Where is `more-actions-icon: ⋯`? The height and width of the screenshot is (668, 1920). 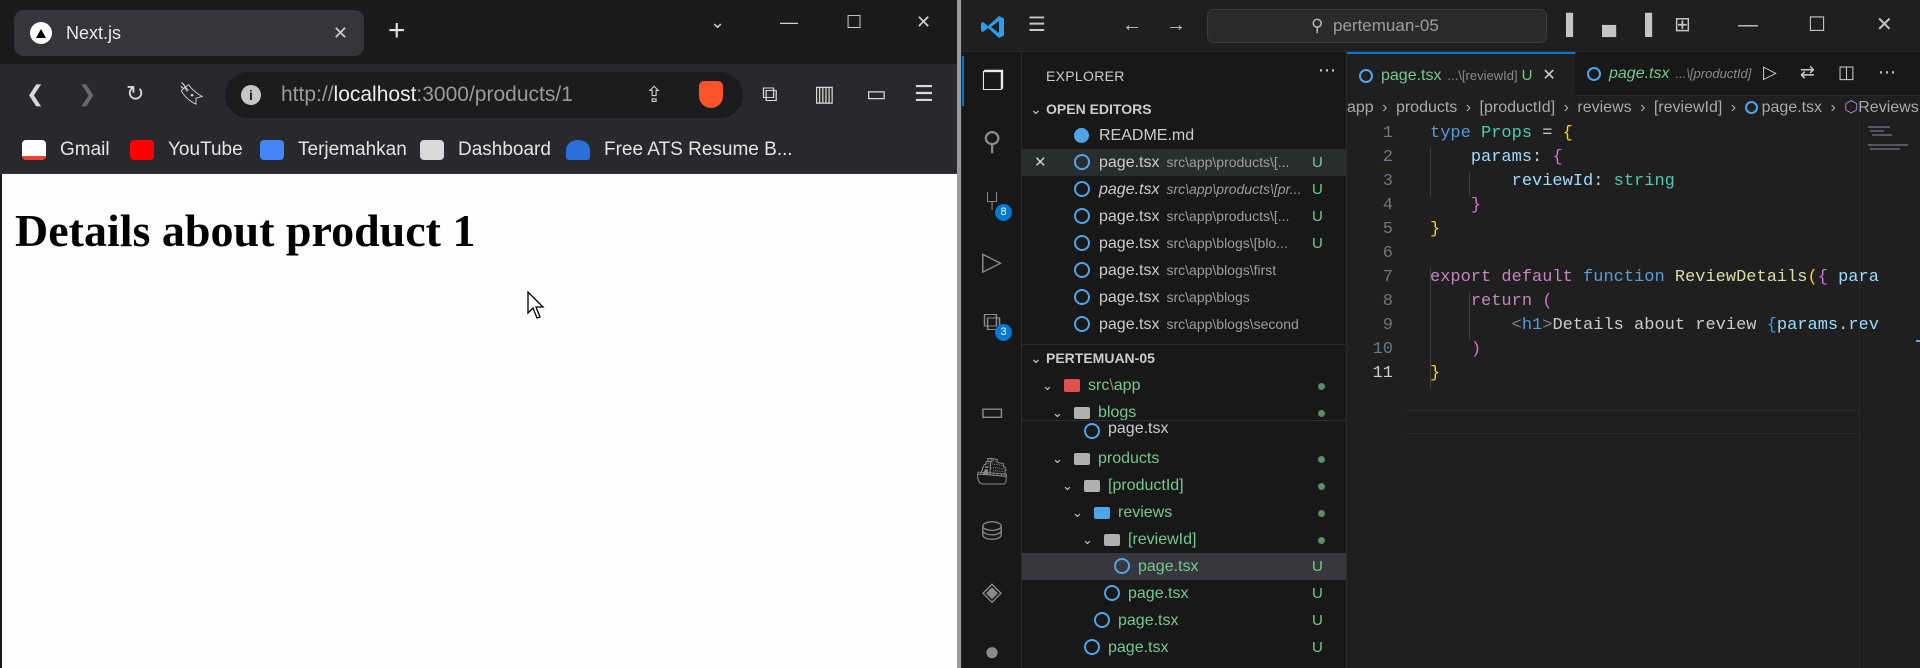
more-actions-icon: ⋯ is located at coordinates (1327, 70).